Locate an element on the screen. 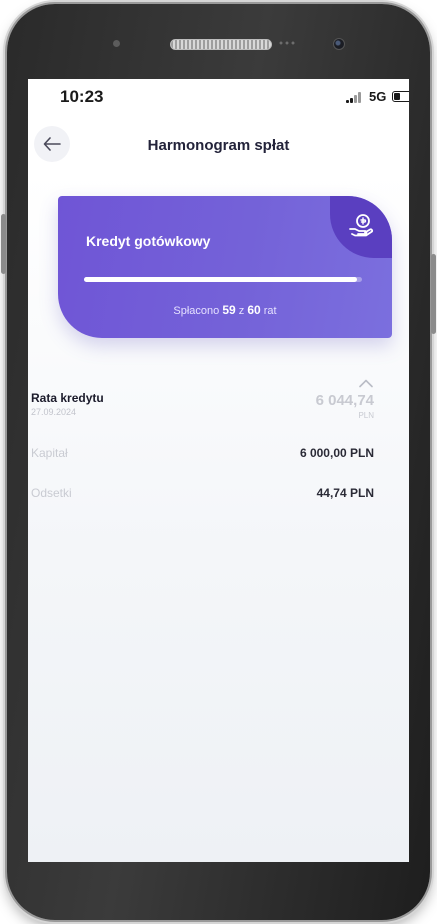 Image resolution: width=437 pixels, height=924 pixels. status-time: 10:23 is located at coordinates (82, 96).